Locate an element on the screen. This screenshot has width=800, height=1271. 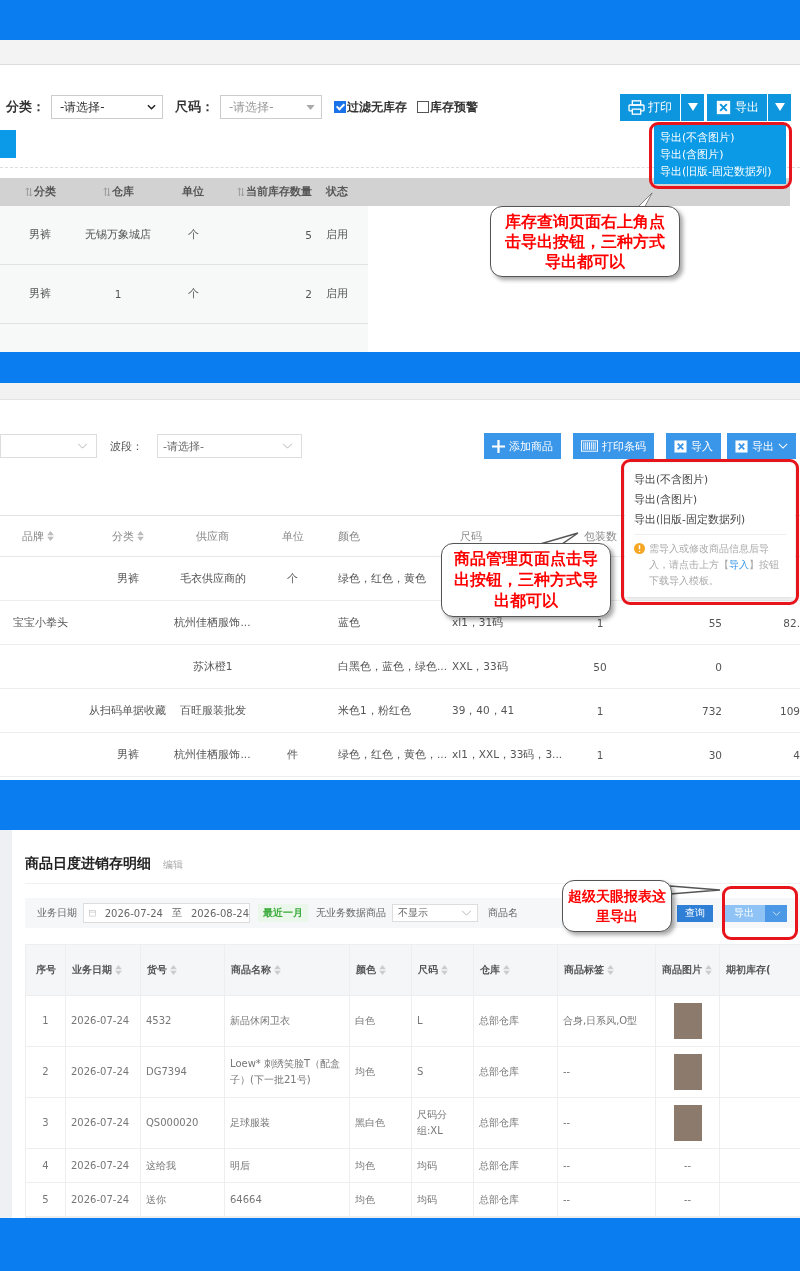
quick-range-tag: 最近一月 is located at coordinates (283, 913).